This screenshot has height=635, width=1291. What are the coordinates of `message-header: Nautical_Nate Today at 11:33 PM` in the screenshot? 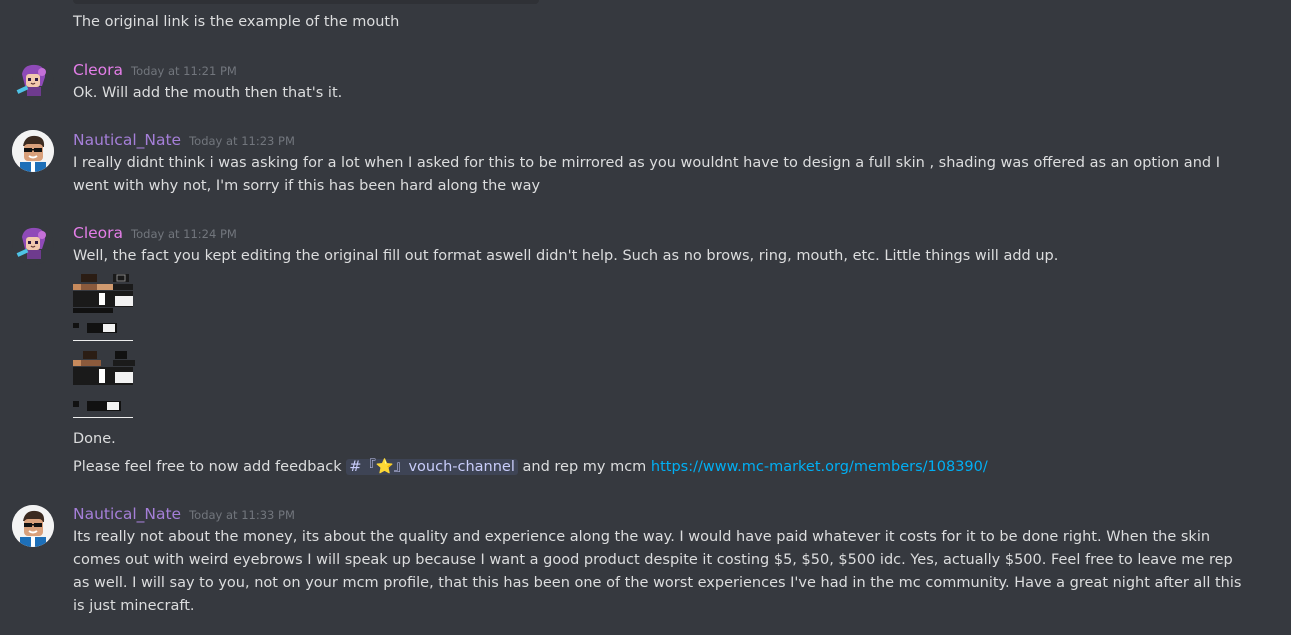 It's located at (184, 514).